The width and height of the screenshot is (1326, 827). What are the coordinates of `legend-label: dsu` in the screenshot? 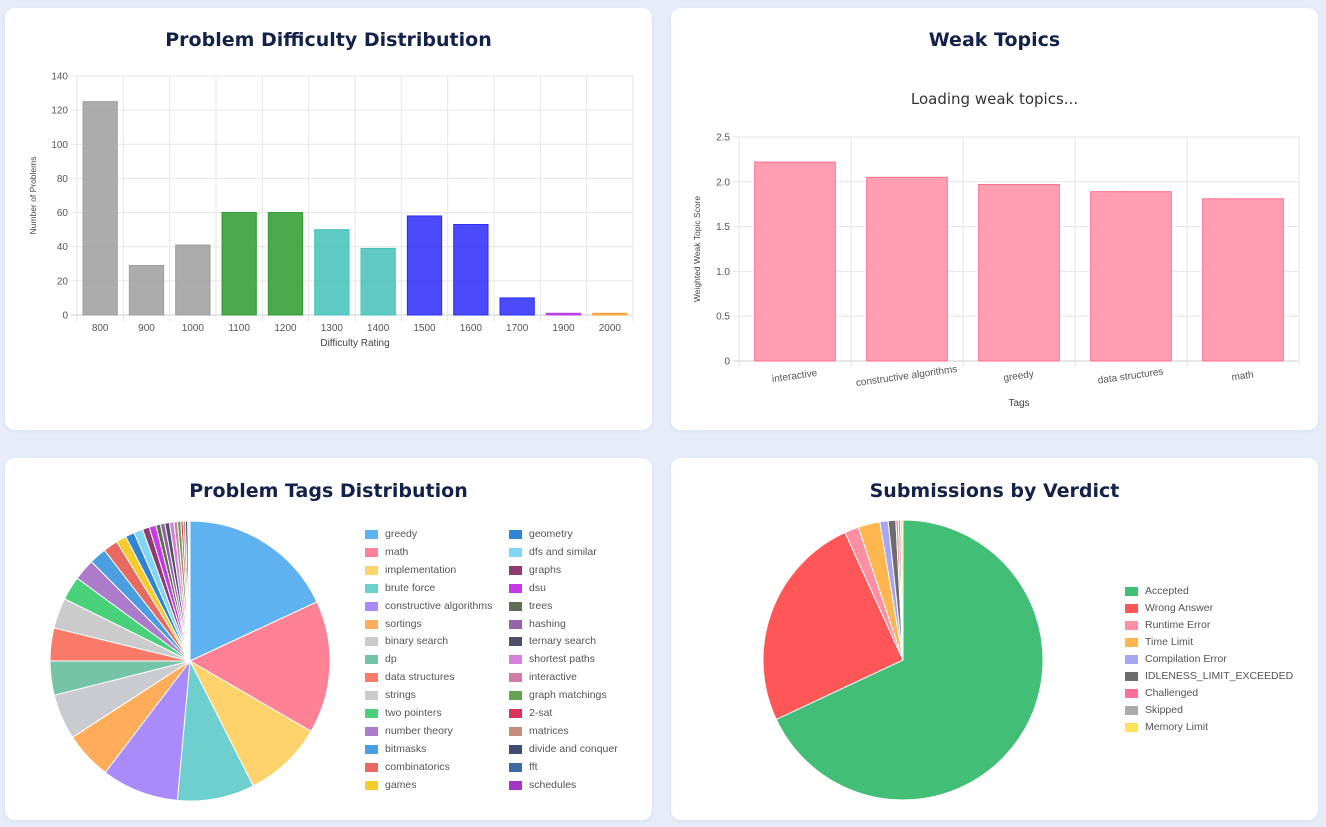 It's located at (537, 587).